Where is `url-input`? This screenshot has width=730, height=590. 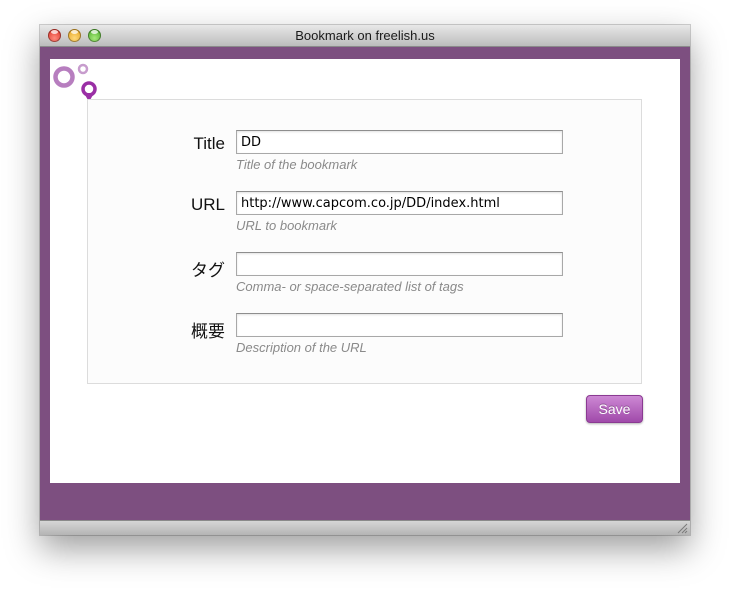 url-input is located at coordinates (399, 203).